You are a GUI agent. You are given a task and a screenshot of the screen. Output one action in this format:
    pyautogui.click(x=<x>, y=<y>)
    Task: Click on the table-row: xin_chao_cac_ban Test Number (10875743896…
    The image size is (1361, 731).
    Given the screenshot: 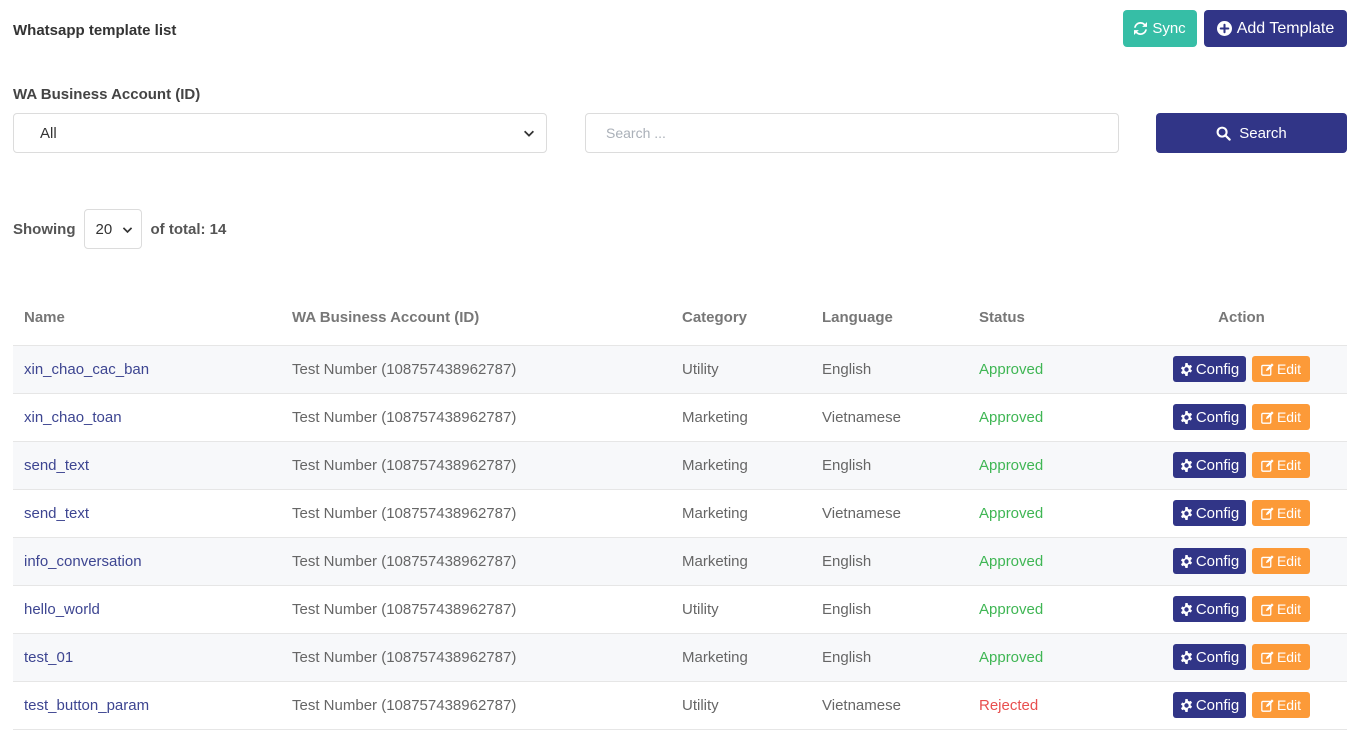 What is the action you would take?
    pyautogui.click(x=680, y=369)
    